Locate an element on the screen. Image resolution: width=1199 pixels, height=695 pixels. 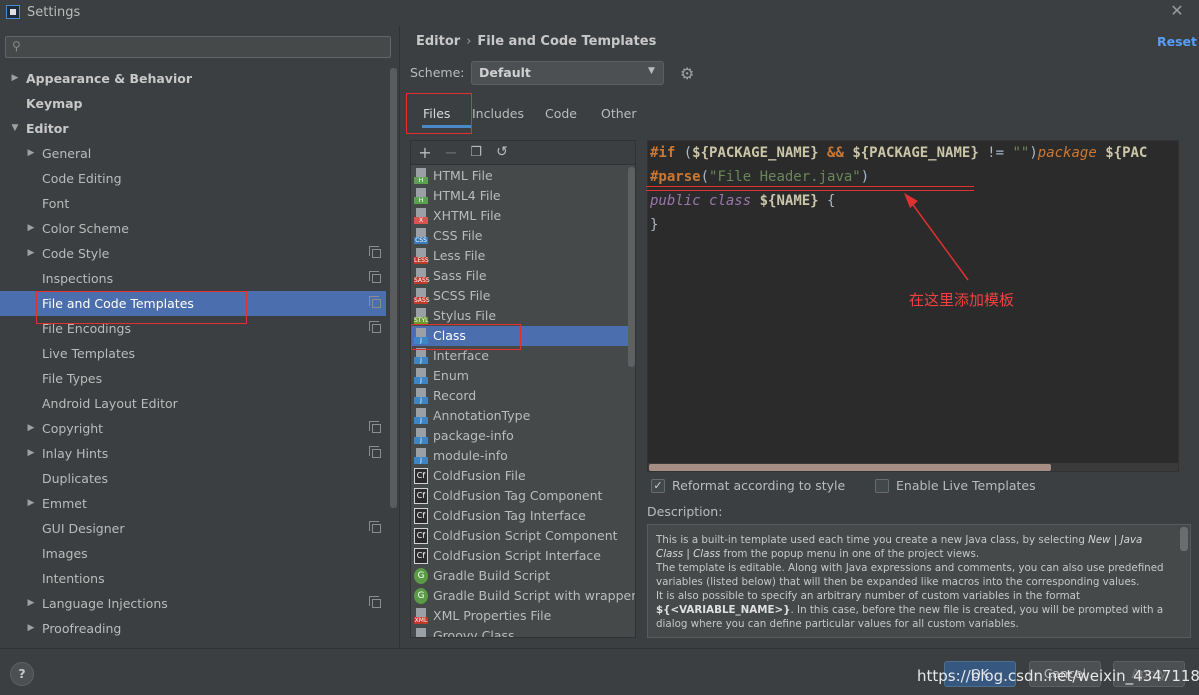
template-item-coldfusion-tag-component: Cf ColdFusion Tag Component is located at coordinates (523, 496).